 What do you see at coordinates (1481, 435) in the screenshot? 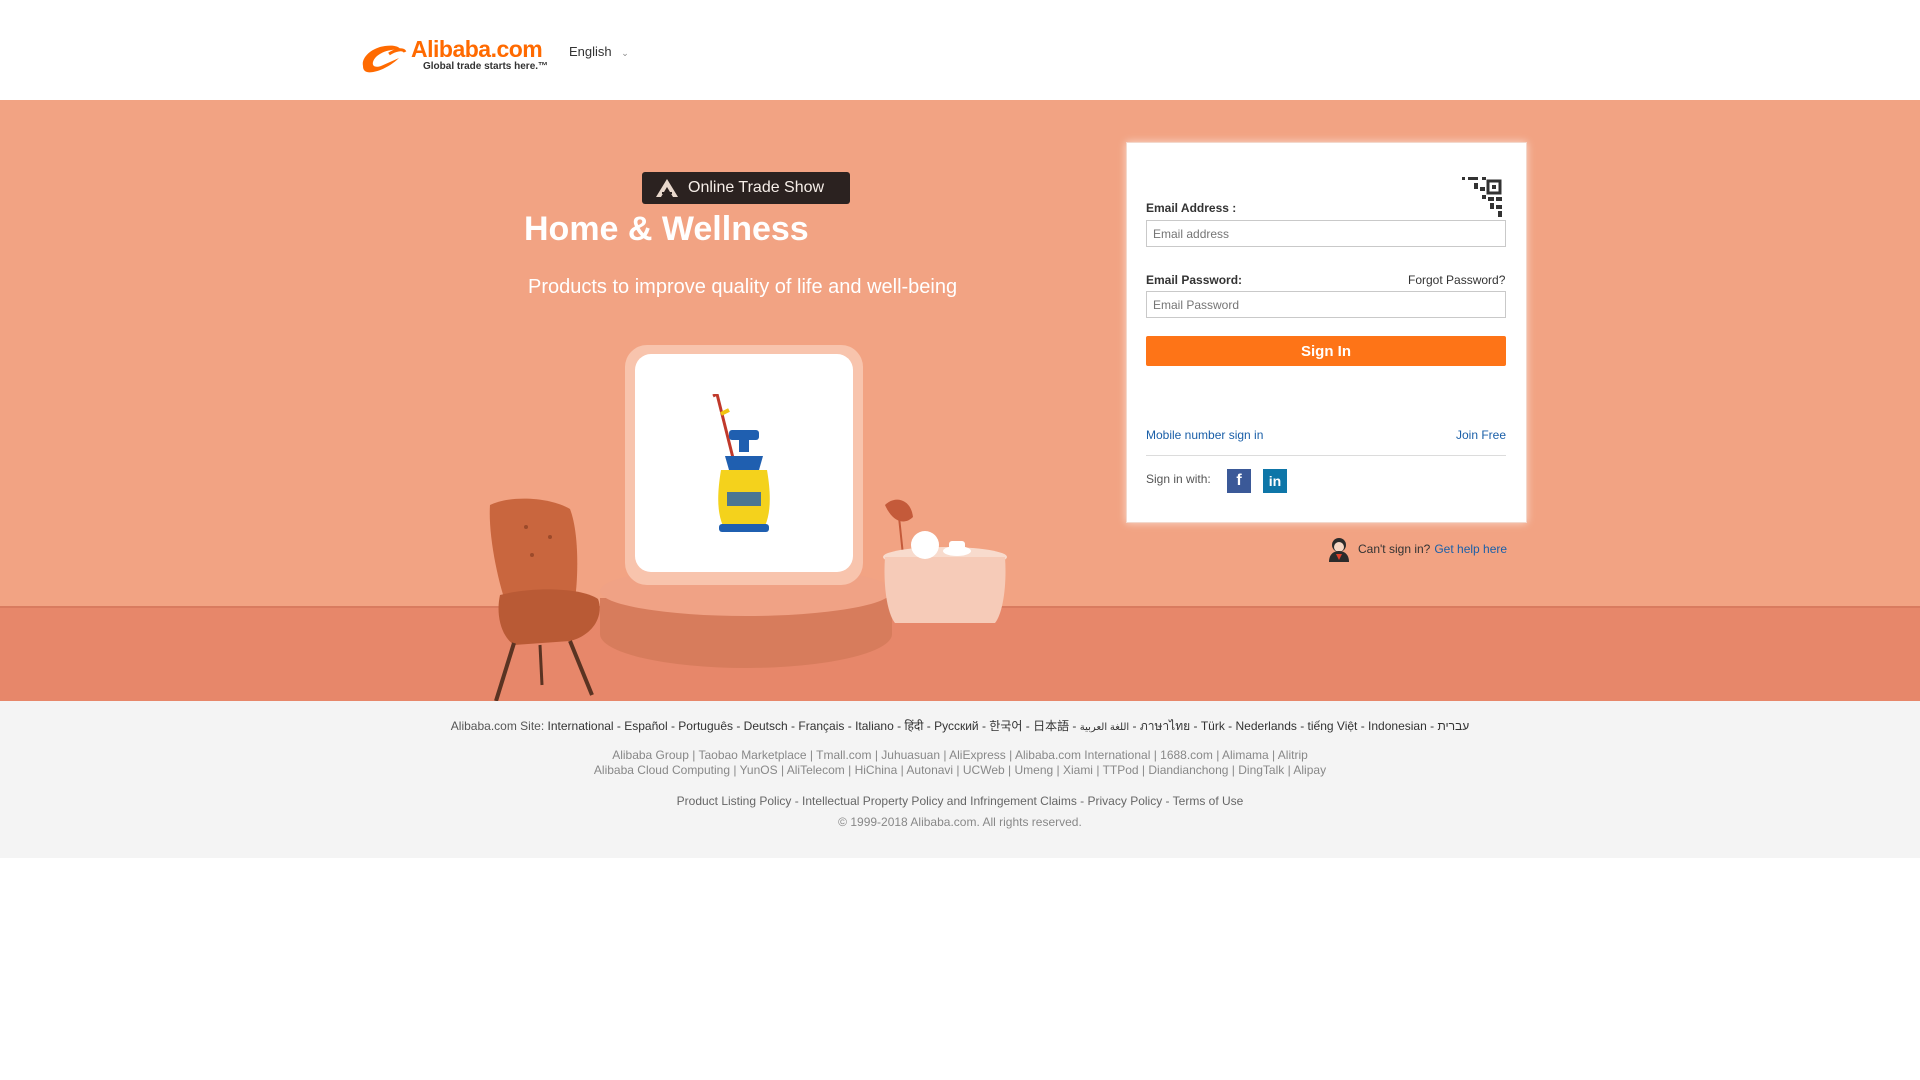
I see `join-free-link: Join Free` at bounding box center [1481, 435].